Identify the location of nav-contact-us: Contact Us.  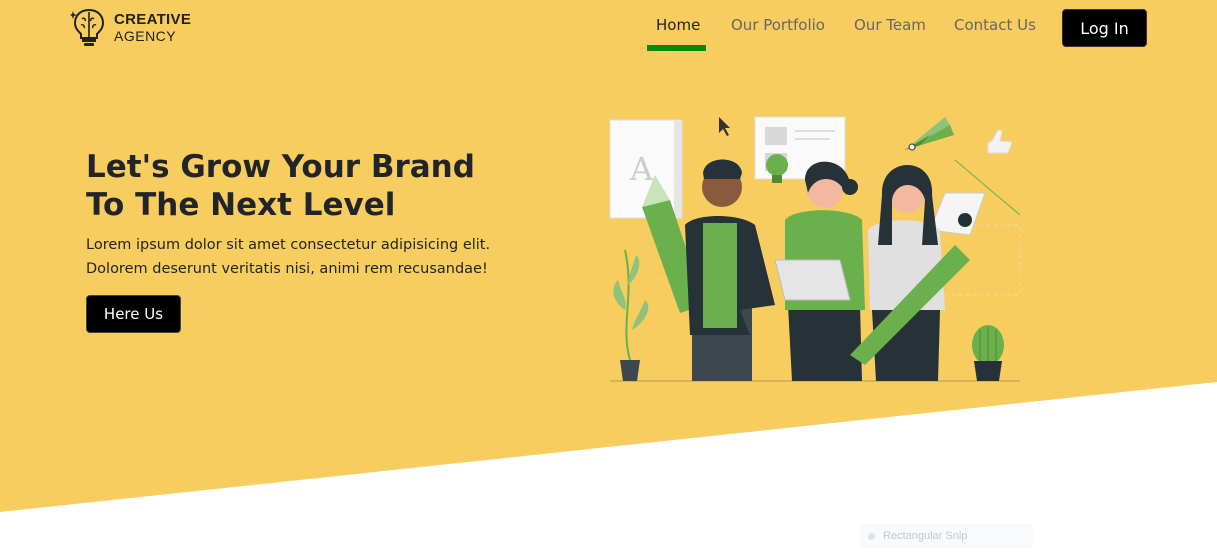
(995, 25).